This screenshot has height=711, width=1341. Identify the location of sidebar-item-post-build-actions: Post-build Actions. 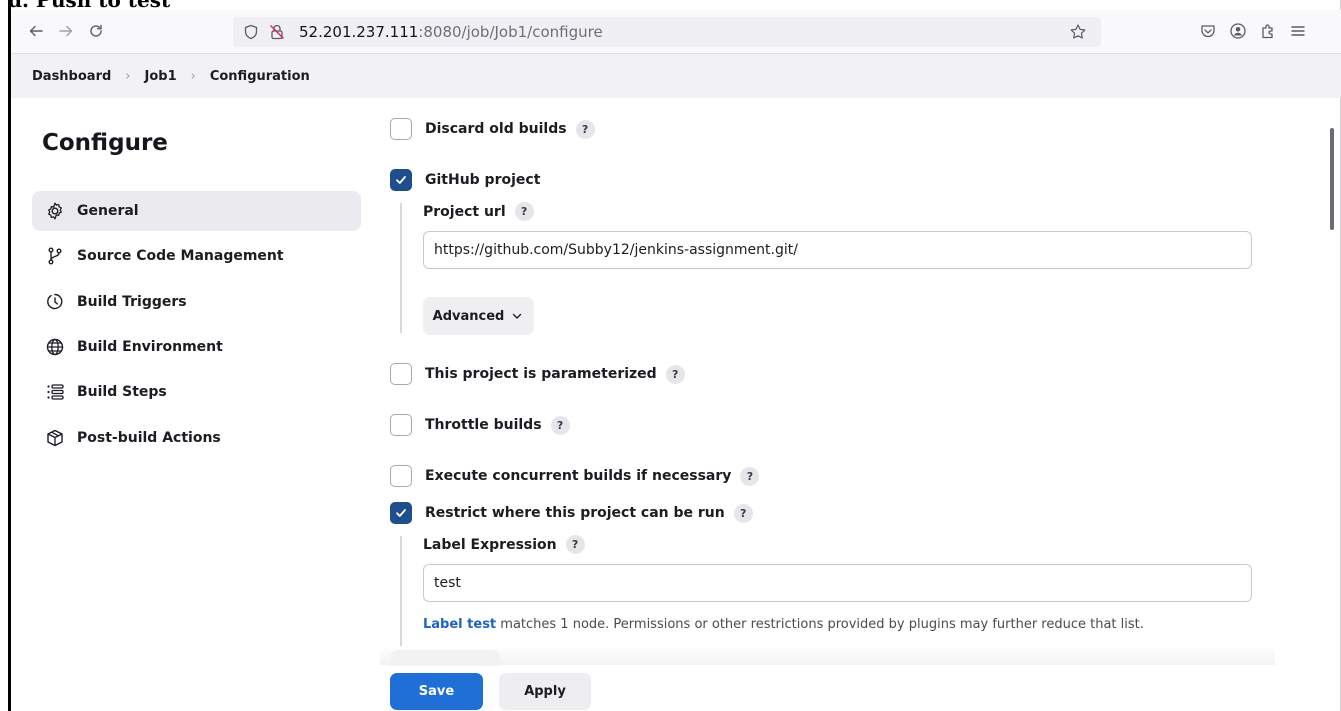
(196, 438).